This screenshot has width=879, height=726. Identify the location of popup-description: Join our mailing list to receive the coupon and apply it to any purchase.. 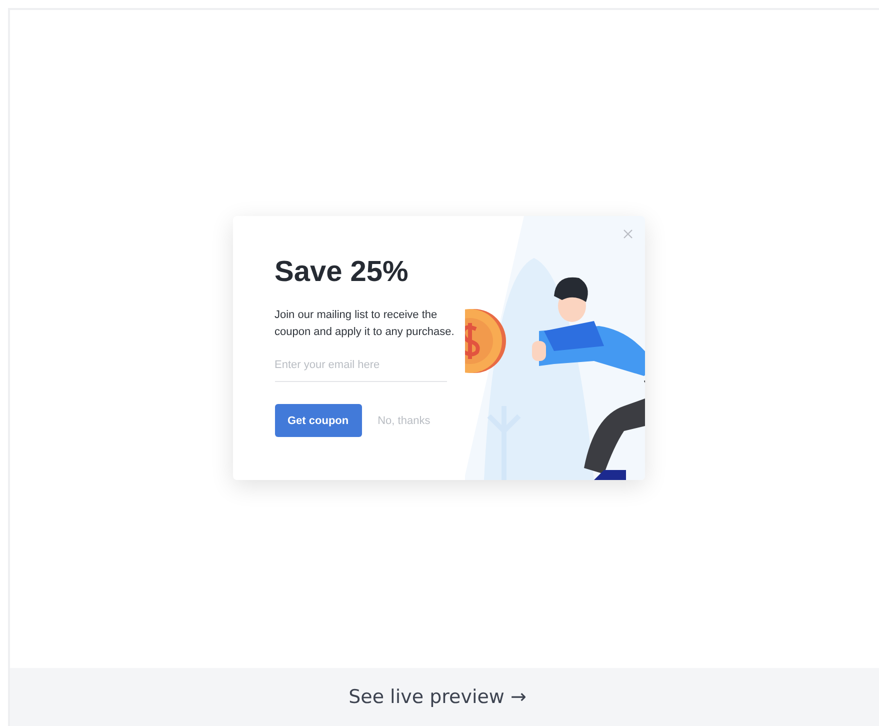
(364, 324).